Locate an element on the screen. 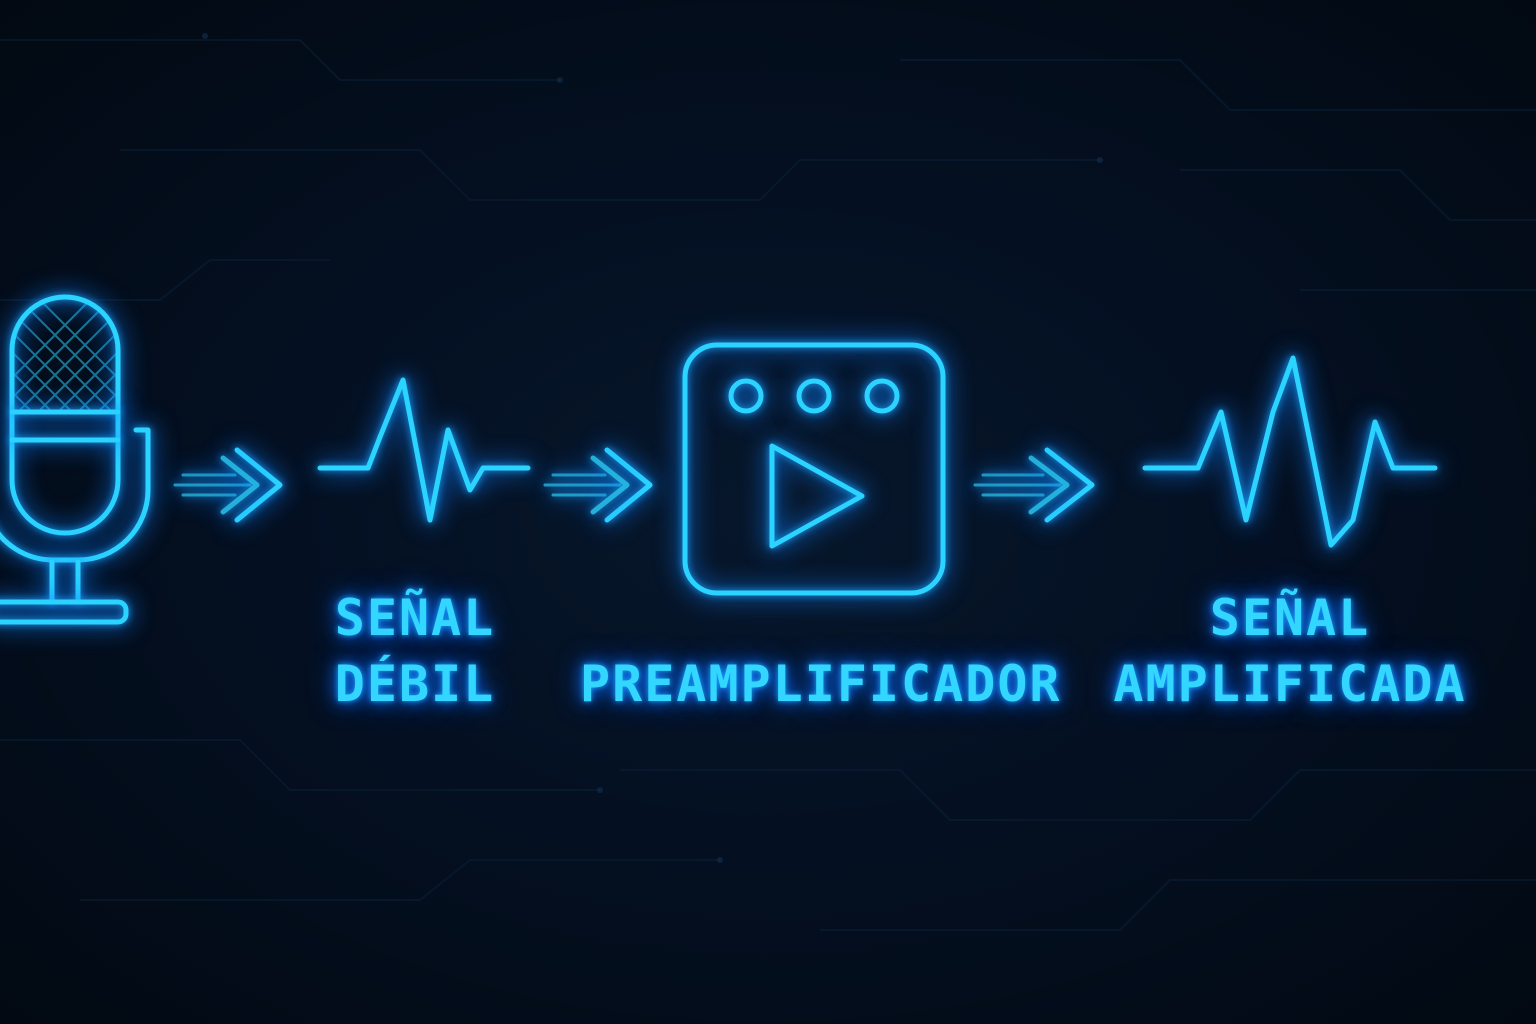 The image size is (1536, 1024). amplified-waveform-icon is located at coordinates (1290, 450).